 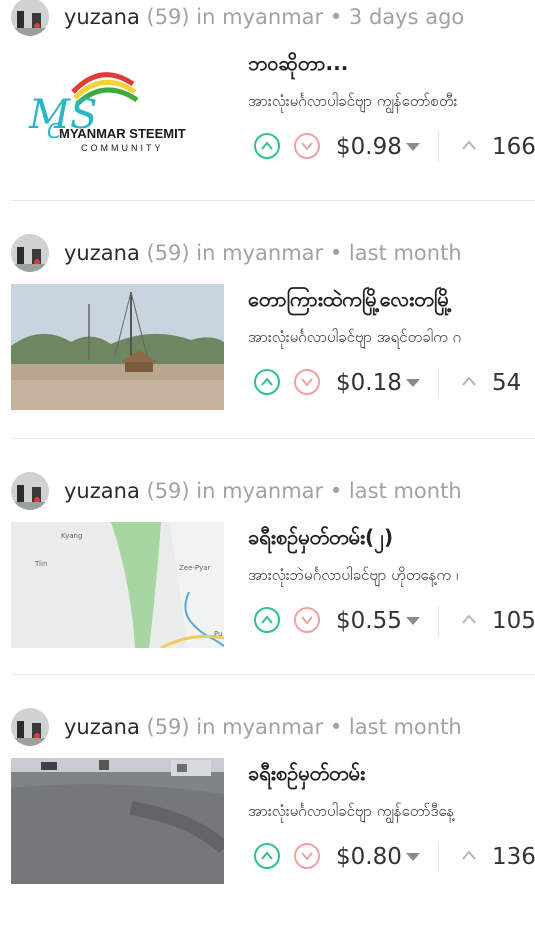 I want to click on post-actions: $0.80 136, so click(x=394, y=857).